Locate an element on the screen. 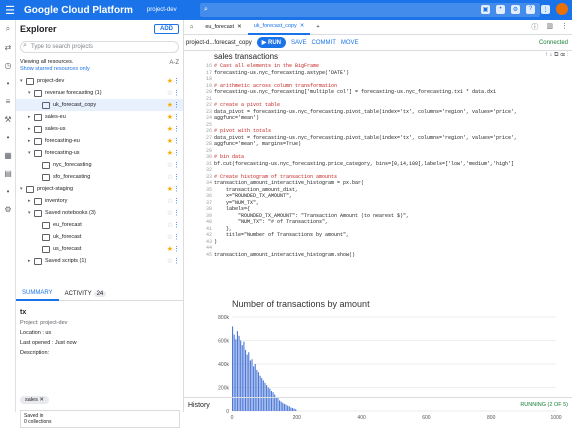 This screenshot has width=572, height=428. add-button: ADD is located at coordinates (166, 28).